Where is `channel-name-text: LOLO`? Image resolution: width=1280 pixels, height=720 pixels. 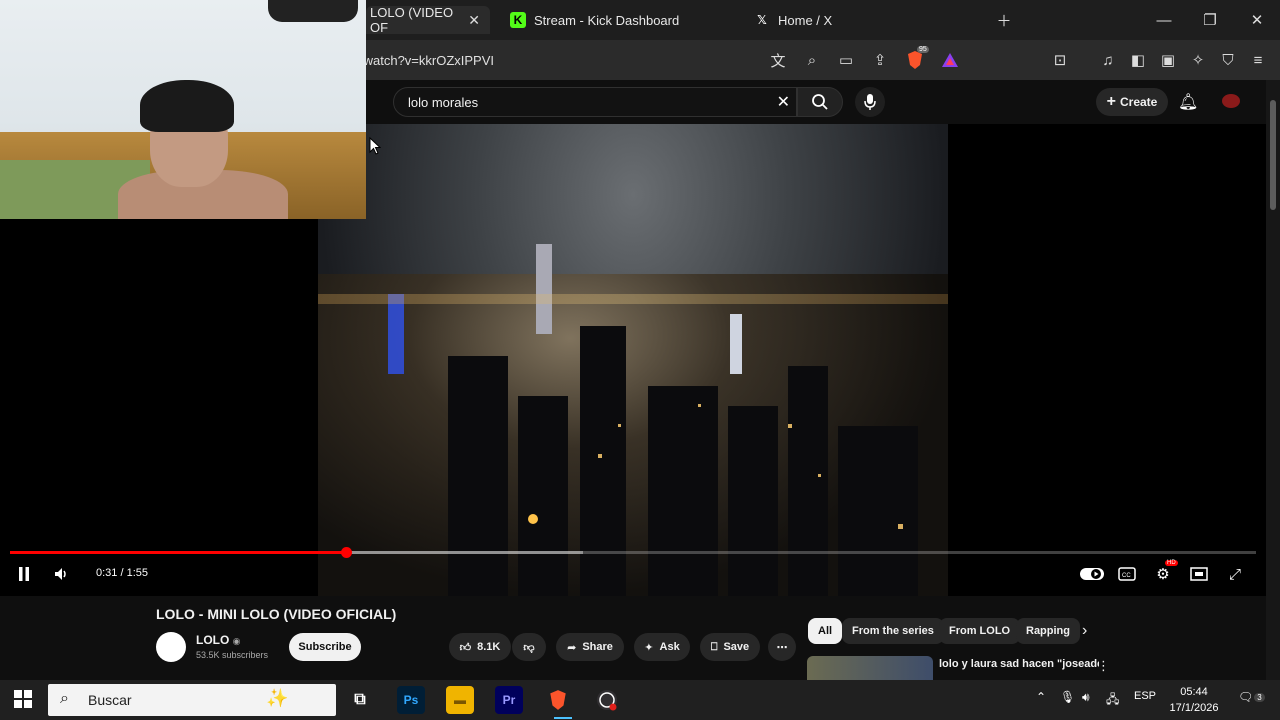 channel-name-text: LOLO is located at coordinates (213, 640).